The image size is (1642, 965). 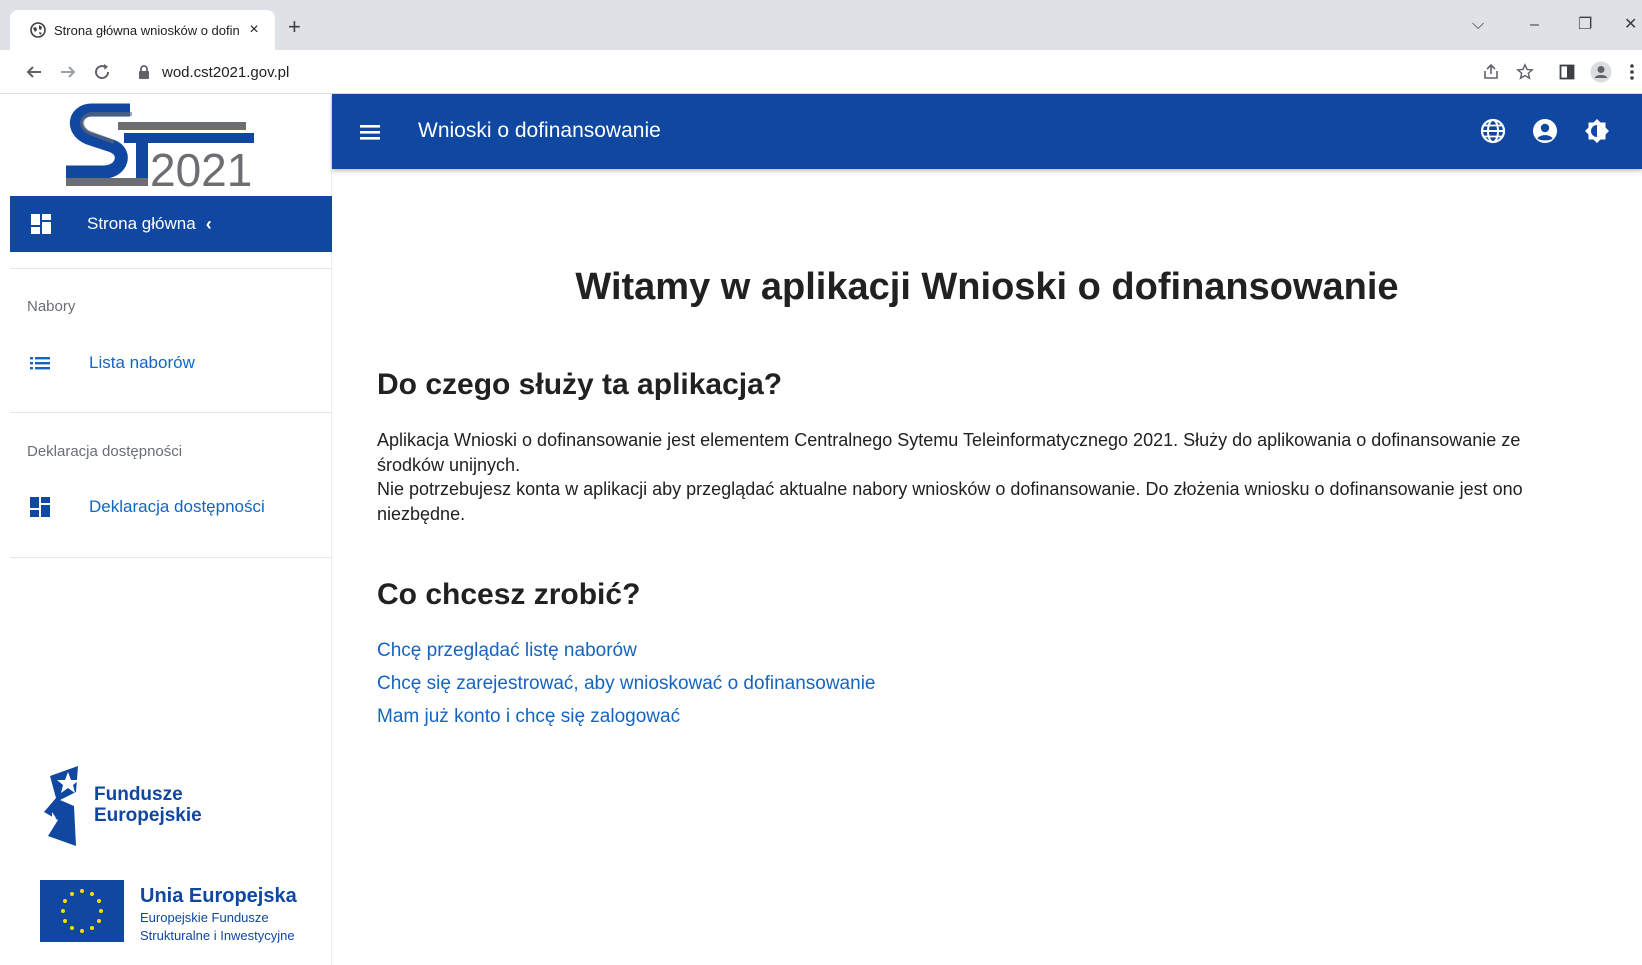 What do you see at coordinates (1630, 25) in the screenshot?
I see `close-window-button: ✕` at bounding box center [1630, 25].